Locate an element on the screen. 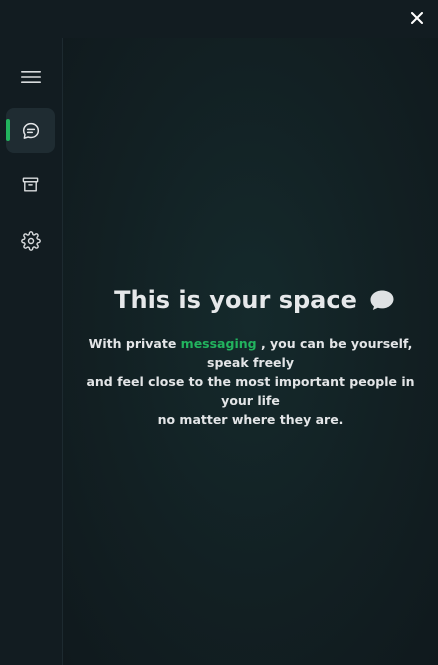  empty-state-title: This is your space is located at coordinates (254, 300).